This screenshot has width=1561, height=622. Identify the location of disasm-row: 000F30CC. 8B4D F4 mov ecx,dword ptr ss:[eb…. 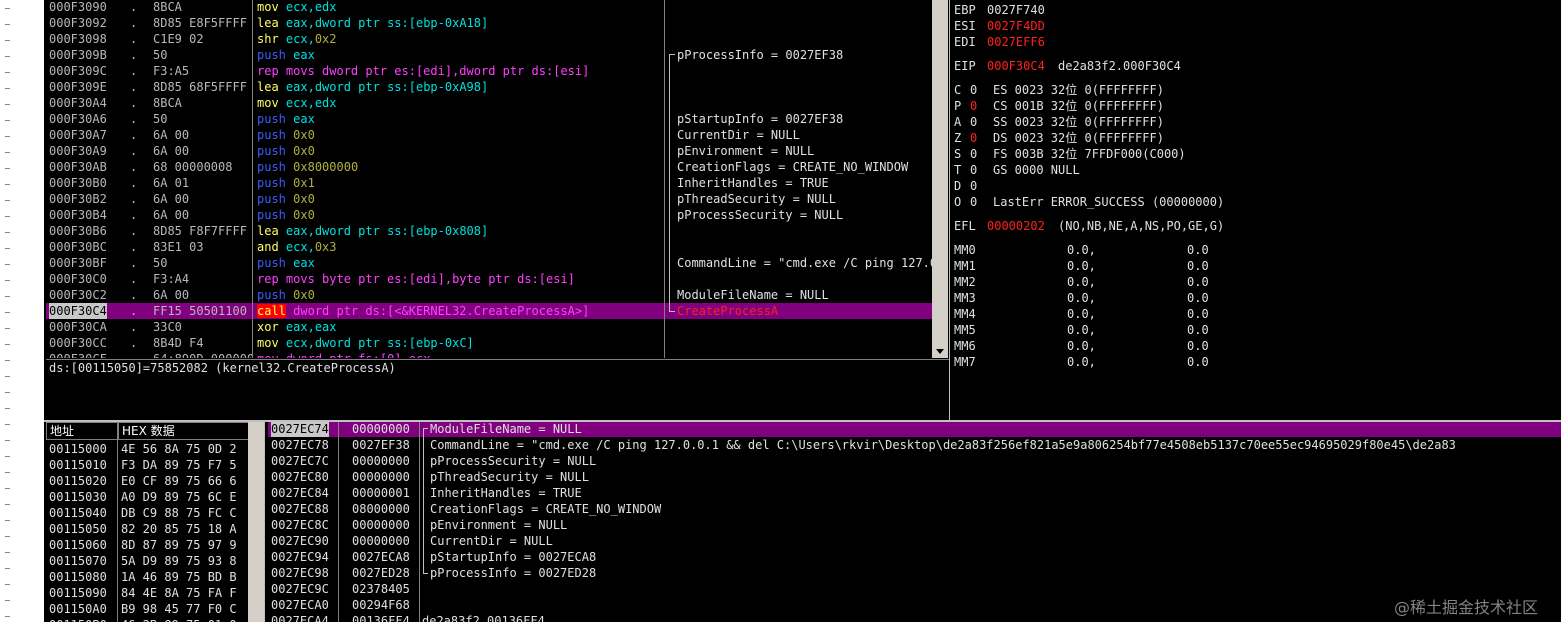
(489, 343).